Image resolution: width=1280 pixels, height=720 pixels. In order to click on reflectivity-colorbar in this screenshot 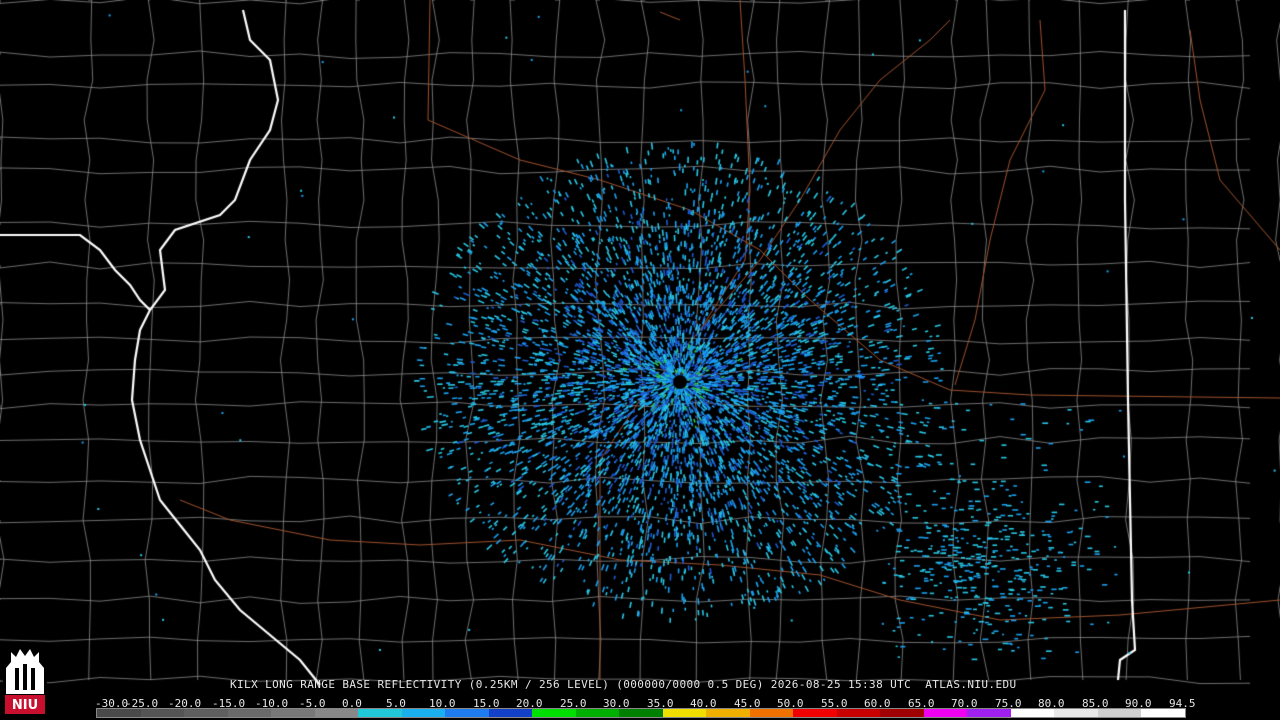, I will do `click(641, 713)`.